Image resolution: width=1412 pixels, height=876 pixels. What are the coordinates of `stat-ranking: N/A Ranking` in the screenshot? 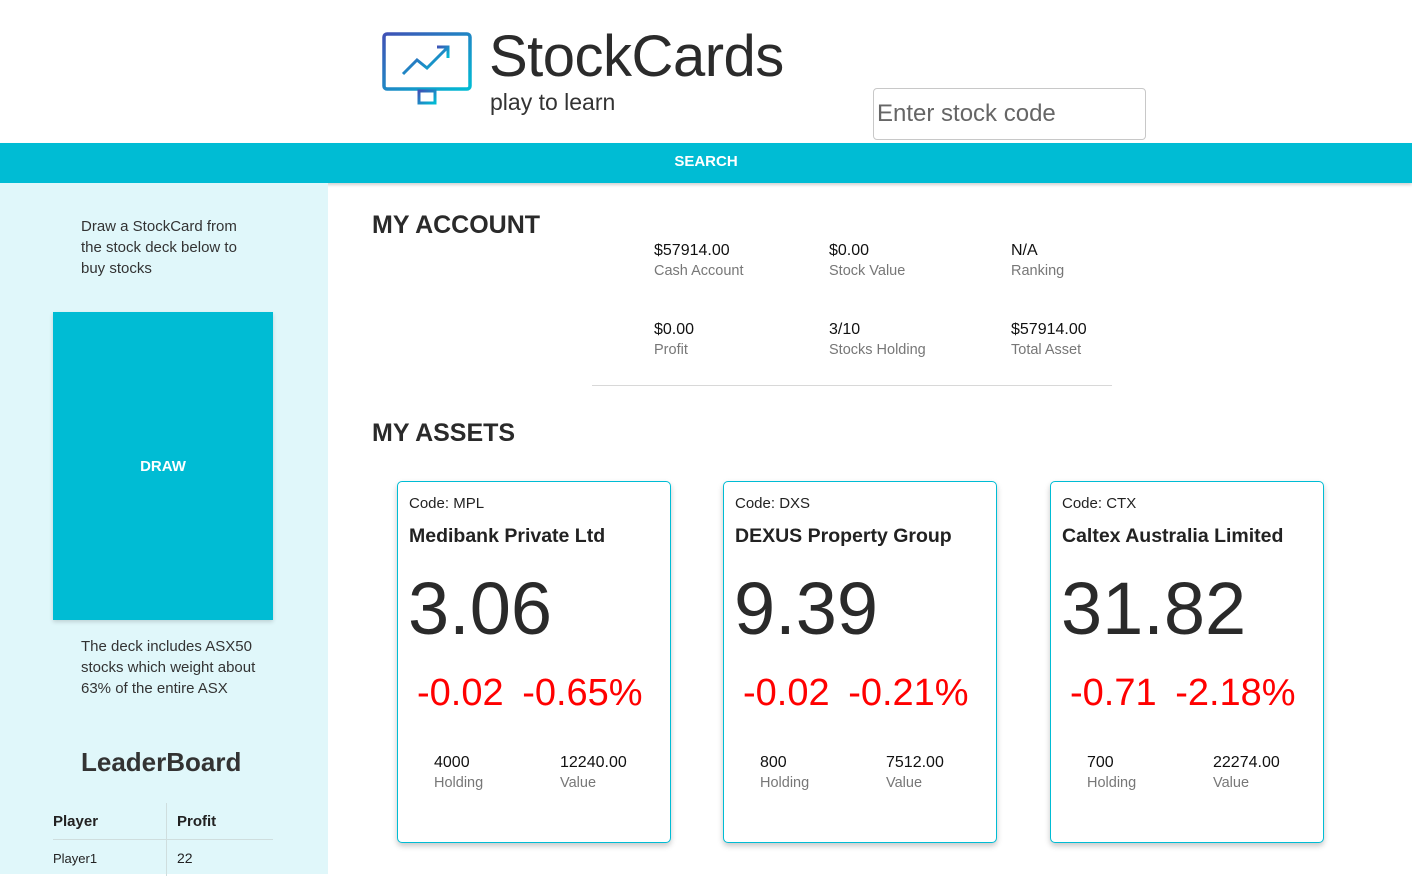 It's located at (1037, 261).